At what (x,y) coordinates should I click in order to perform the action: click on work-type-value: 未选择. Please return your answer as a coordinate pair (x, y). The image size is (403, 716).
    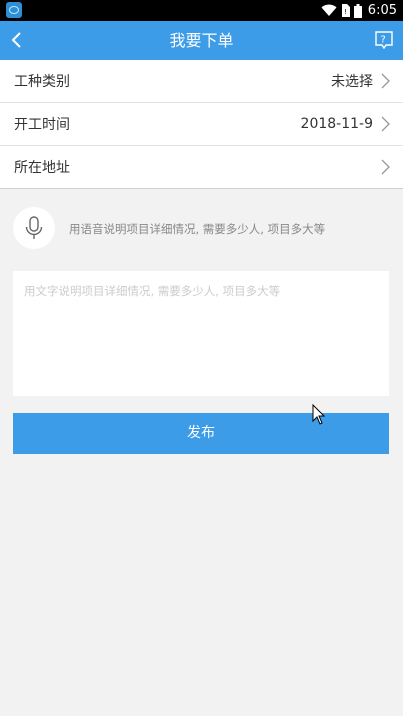
    Looking at the image, I should click on (352, 82).